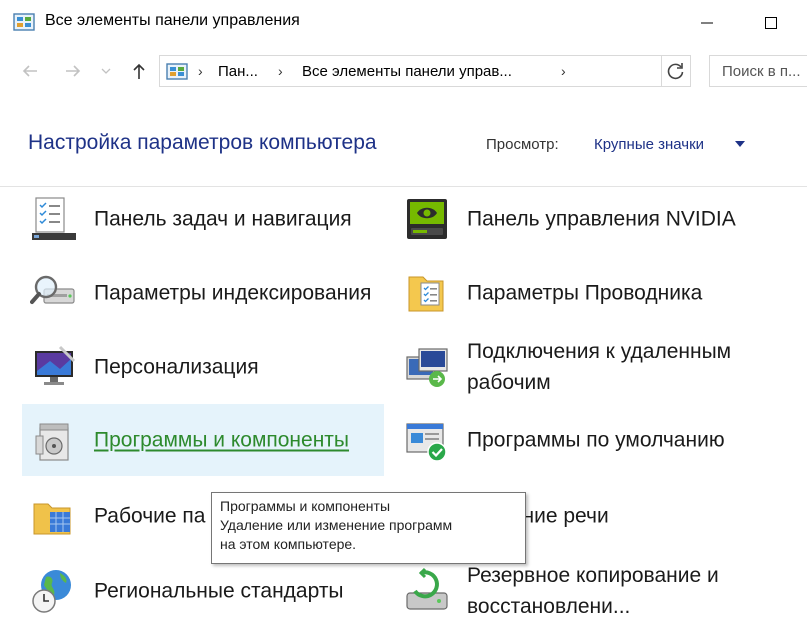 The image size is (807, 625). I want to click on item-nvidia-control-panel: Панель управления NVIDIA, so click(576, 219).